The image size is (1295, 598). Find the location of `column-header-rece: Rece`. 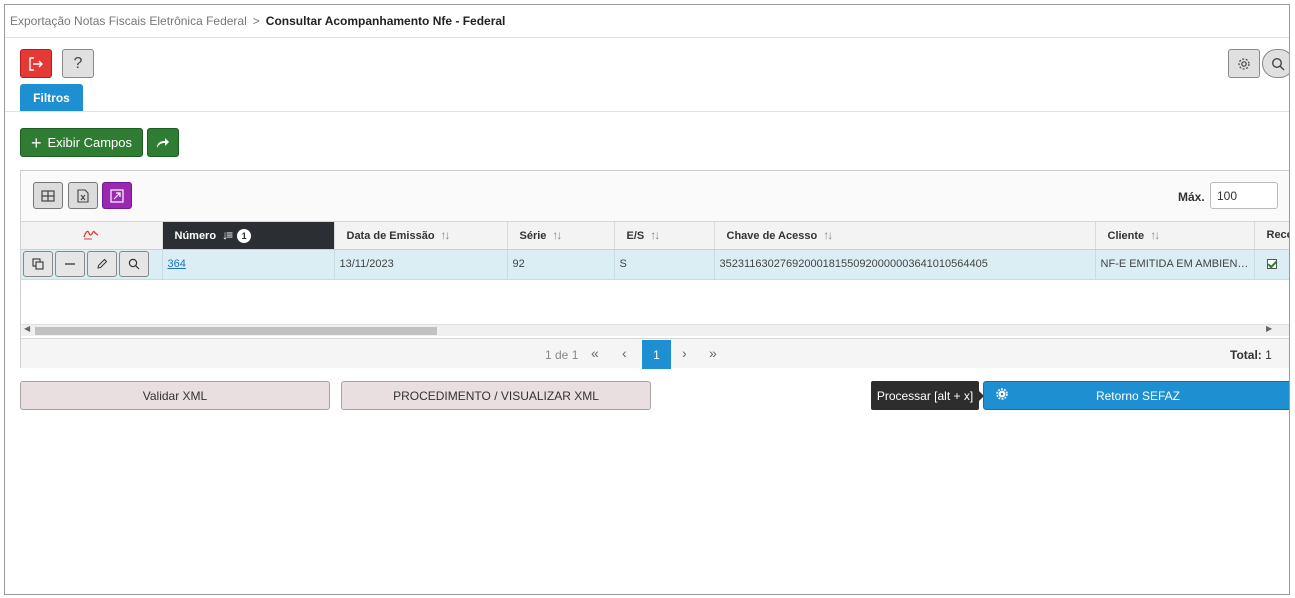

column-header-rece: Rece is located at coordinates (1272, 236).